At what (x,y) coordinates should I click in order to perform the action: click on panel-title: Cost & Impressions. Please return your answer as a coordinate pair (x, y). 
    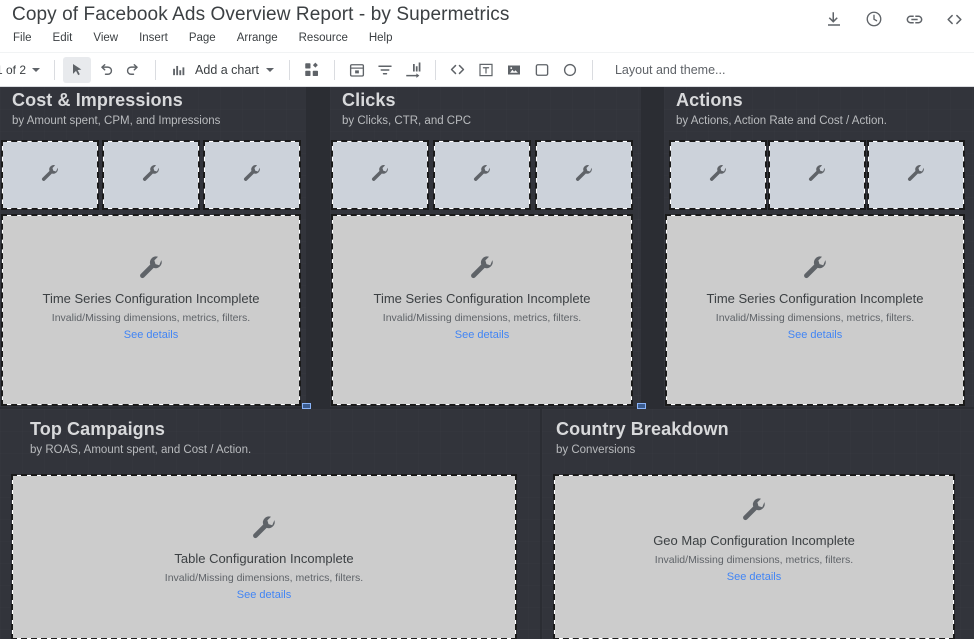
    Looking at the image, I should click on (97, 100).